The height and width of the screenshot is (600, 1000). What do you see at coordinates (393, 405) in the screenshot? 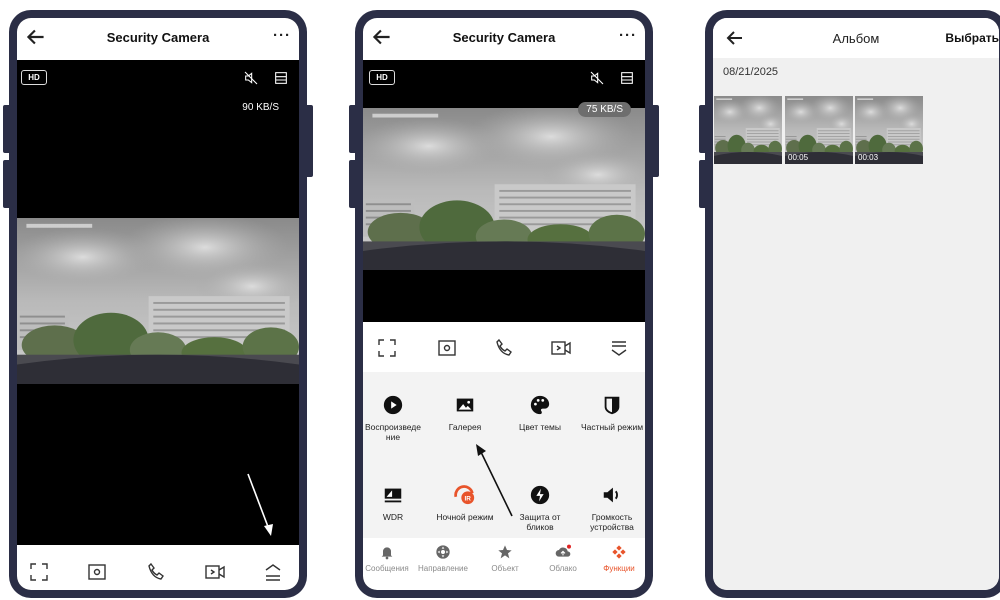
I see `play-icon` at bounding box center [393, 405].